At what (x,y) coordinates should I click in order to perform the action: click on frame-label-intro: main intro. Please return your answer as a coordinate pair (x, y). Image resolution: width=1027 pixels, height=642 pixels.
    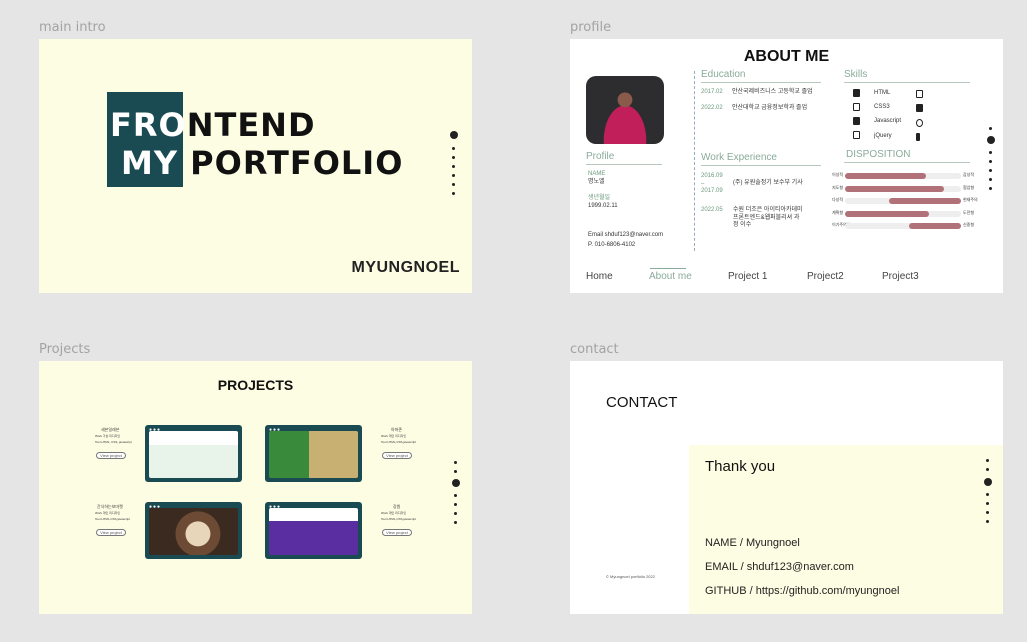
    Looking at the image, I should click on (72, 27).